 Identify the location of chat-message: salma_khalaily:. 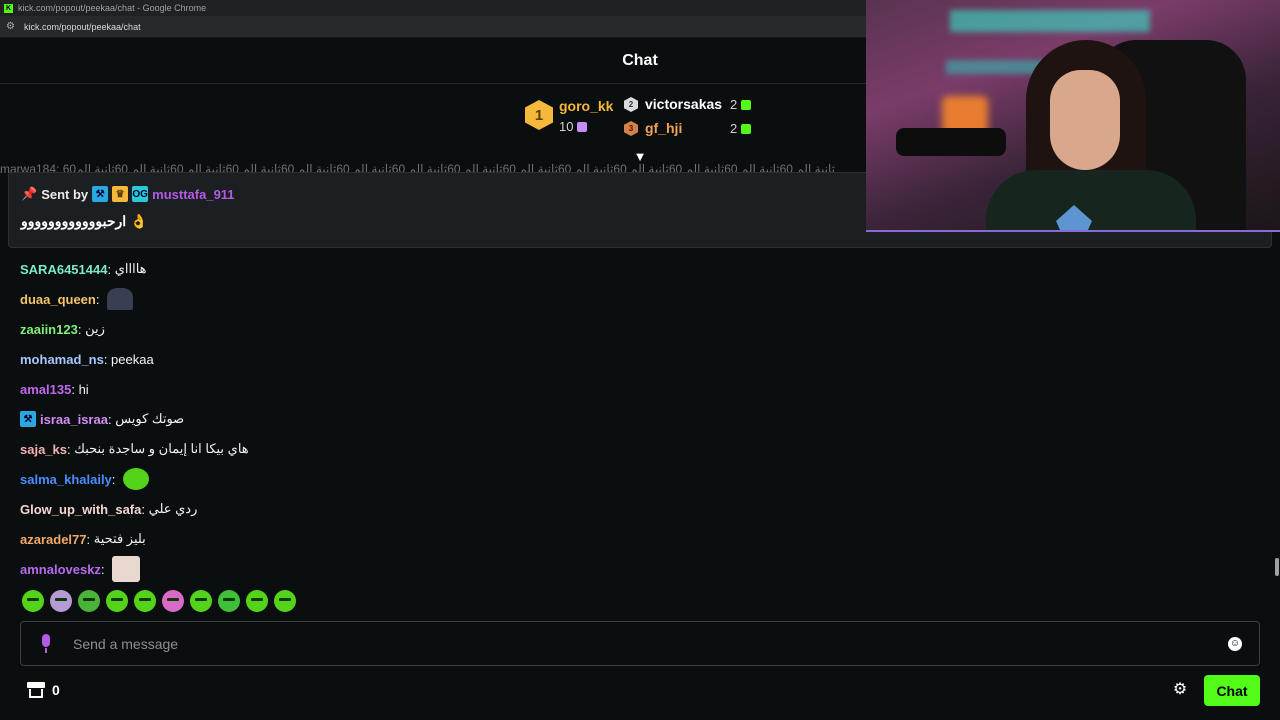
(520, 479).